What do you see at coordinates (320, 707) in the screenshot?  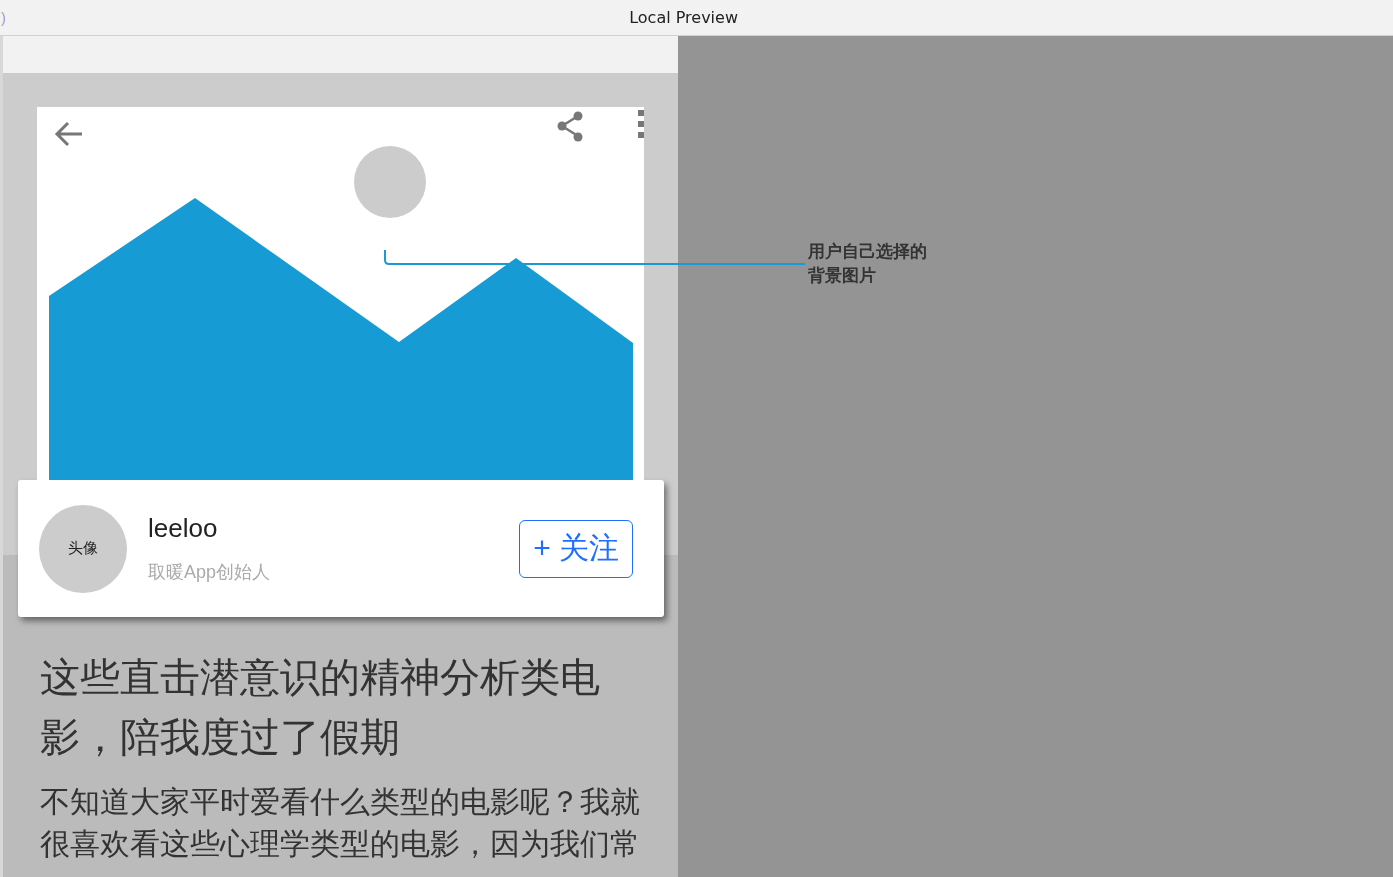 I see `article-title: 这些直击潜意识的精神分析类电影，陪我度过了假期` at bounding box center [320, 707].